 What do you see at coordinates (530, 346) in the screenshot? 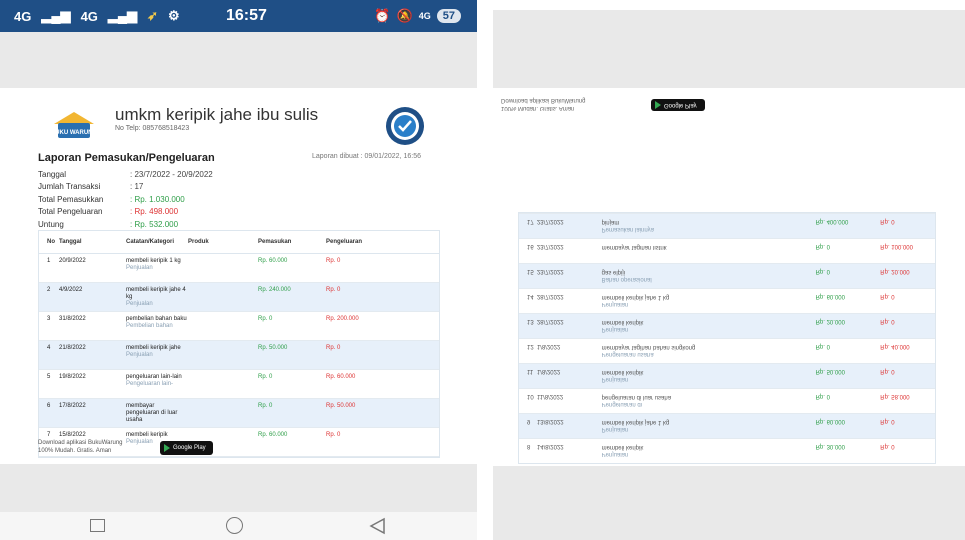
I see `cell-no: 12` at bounding box center [530, 346].